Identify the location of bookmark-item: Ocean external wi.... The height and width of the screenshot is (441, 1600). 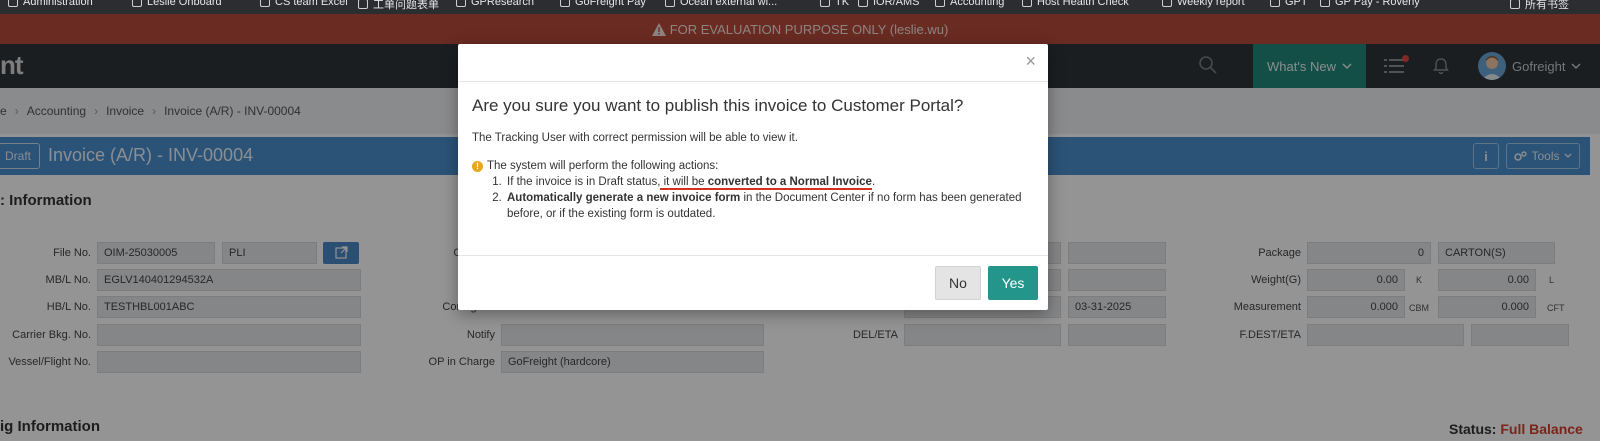
(721, 4).